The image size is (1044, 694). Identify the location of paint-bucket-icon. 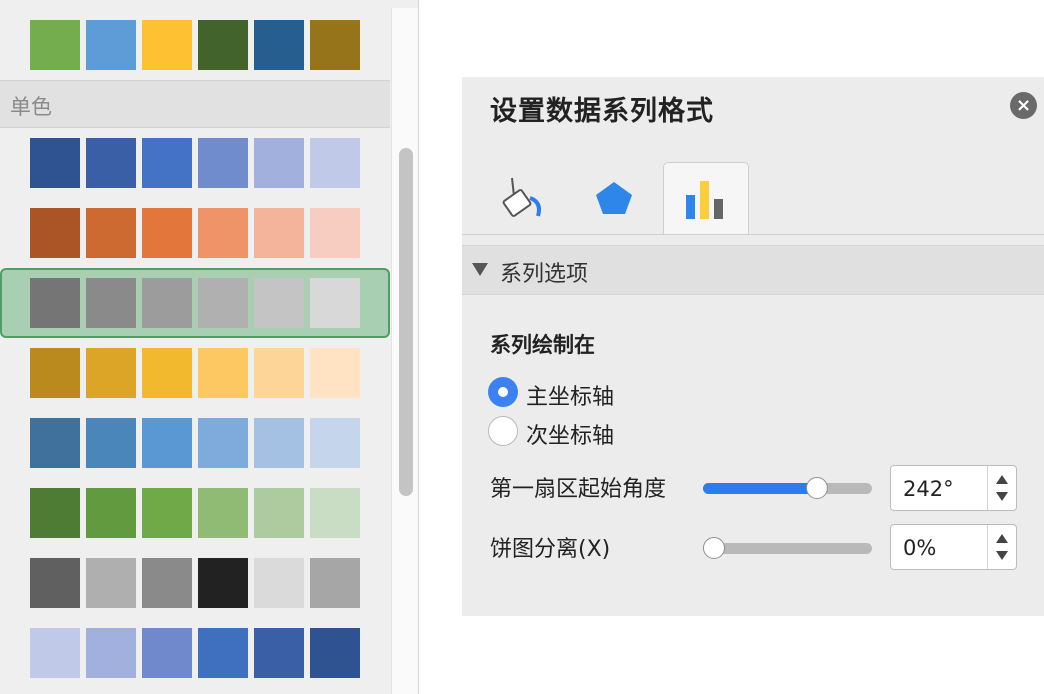
(521, 197).